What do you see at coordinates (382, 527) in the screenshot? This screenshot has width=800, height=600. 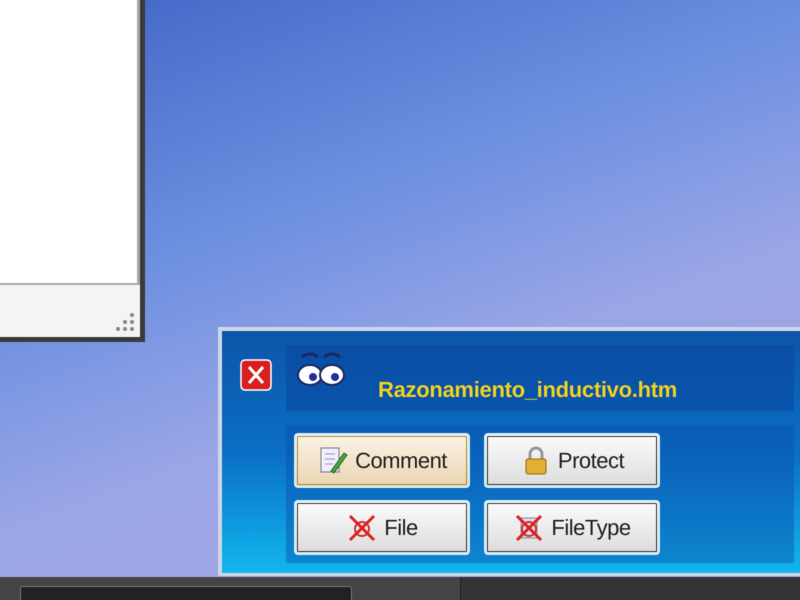 I see `action-button: File` at bounding box center [382, 527].